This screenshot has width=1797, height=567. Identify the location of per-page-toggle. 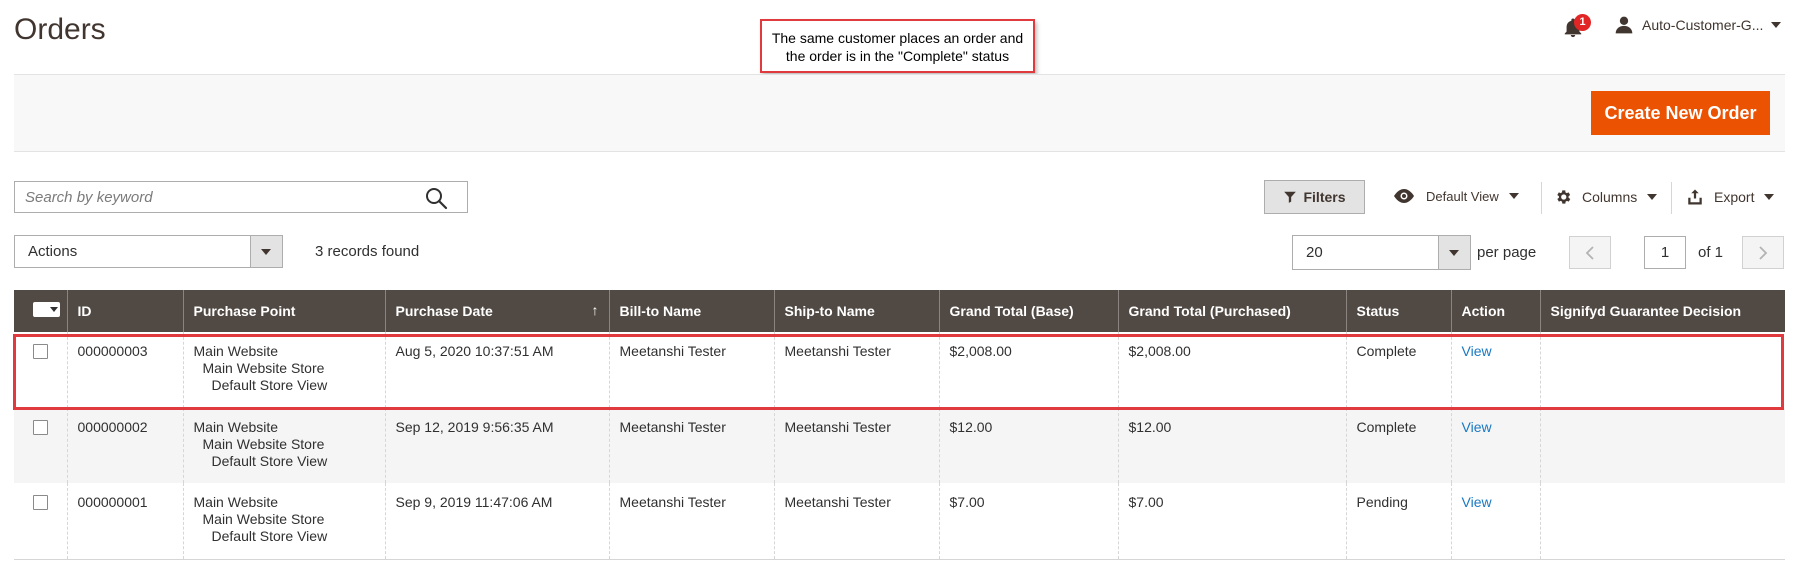
(1454, 252).